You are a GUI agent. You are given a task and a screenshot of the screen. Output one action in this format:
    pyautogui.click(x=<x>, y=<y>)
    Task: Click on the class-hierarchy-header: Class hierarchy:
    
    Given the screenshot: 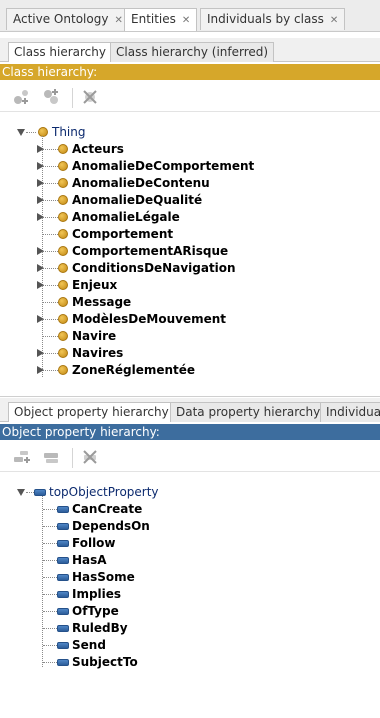 What is the action you would take?
    pyautogui.click(x=190, y=72)
    